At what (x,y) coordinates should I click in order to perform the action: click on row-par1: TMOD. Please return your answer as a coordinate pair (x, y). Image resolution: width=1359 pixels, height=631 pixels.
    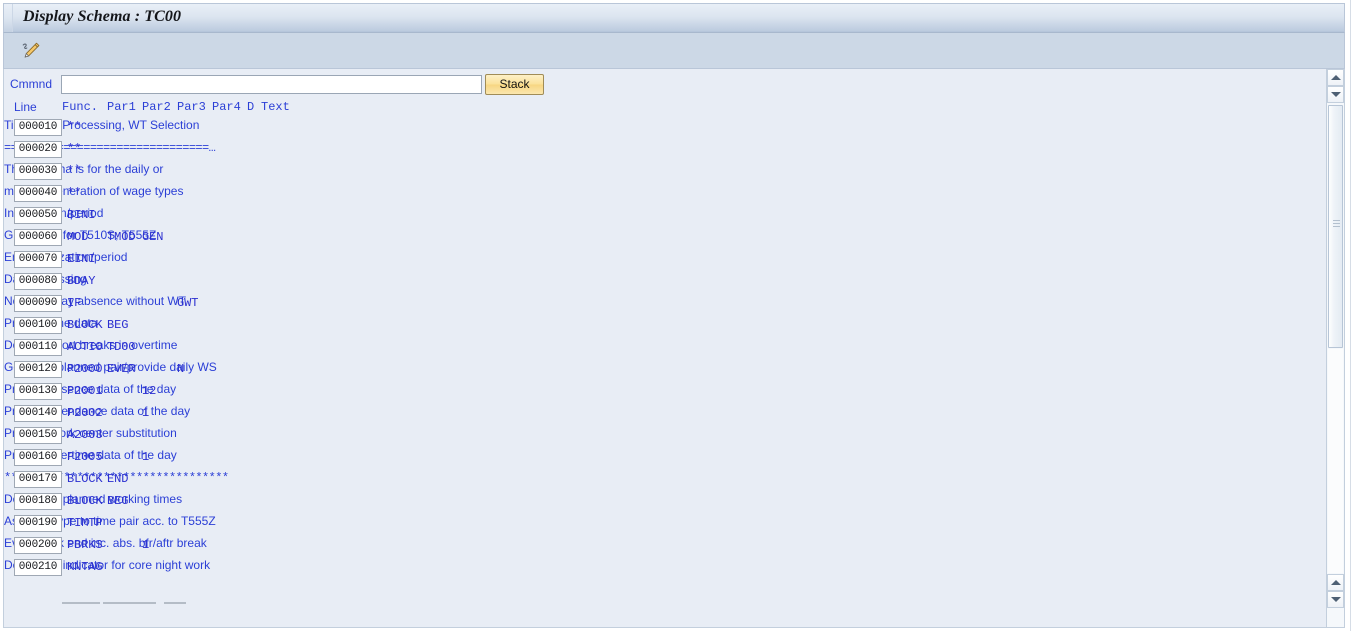
    Looking at the image, I should click on (121, 237).